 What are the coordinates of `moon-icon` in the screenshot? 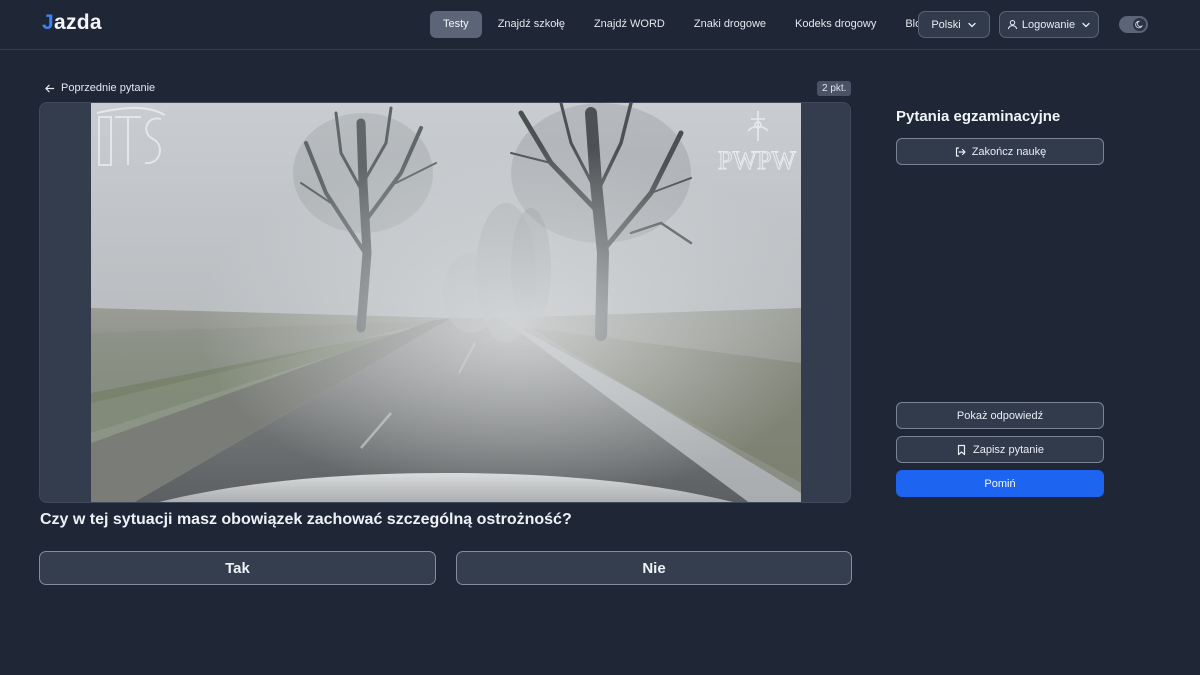 It's located at (1139, 24).